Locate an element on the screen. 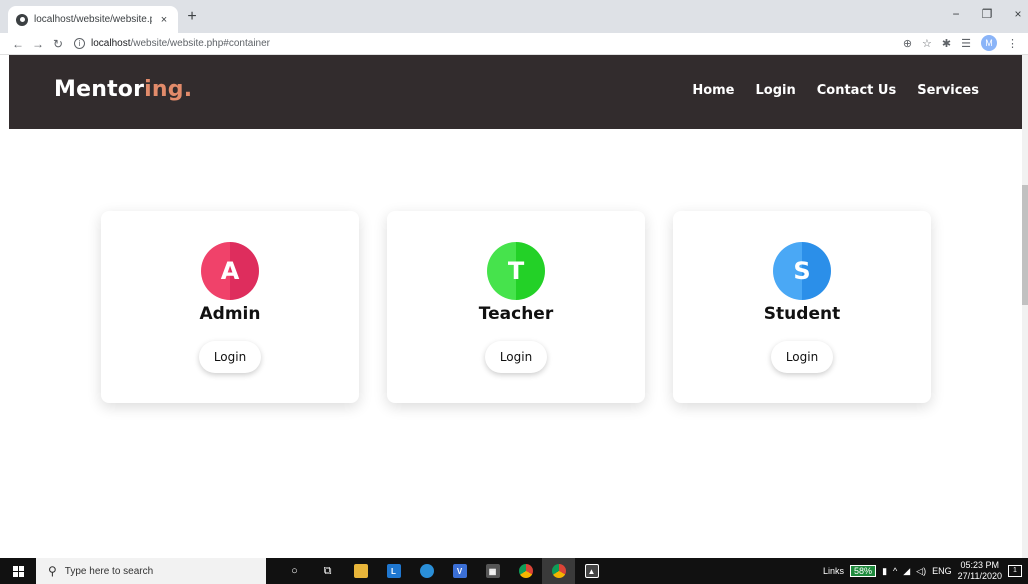 Image resolution: width=1028 pixels, height=584 pixels. tab-title: localhost/website/website.php#c is located at coordinates (93, 19).